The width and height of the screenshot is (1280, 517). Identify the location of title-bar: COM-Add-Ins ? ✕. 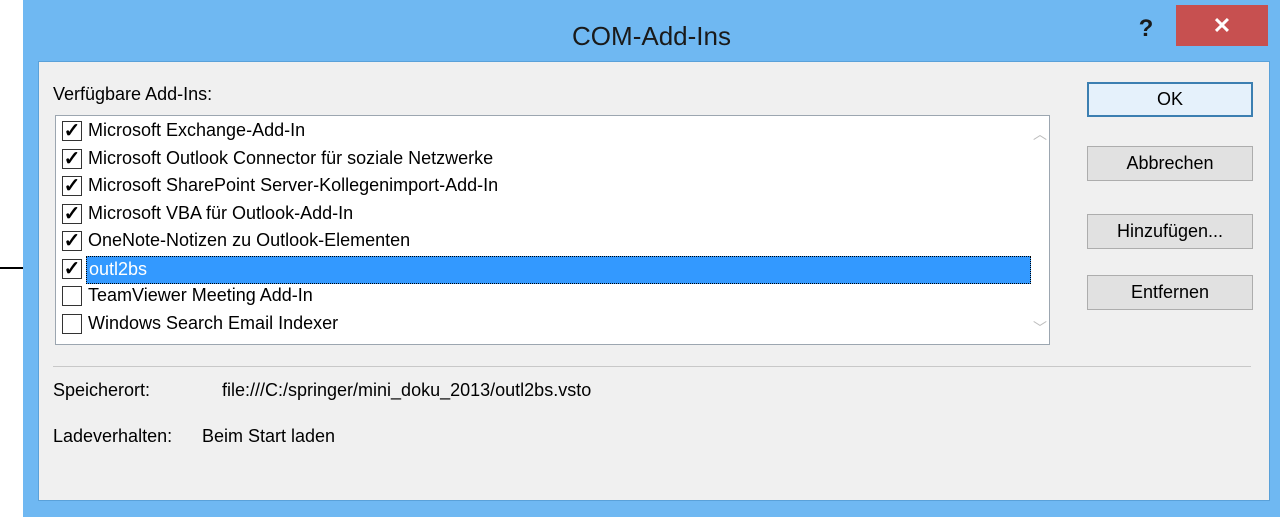
(651, 30).